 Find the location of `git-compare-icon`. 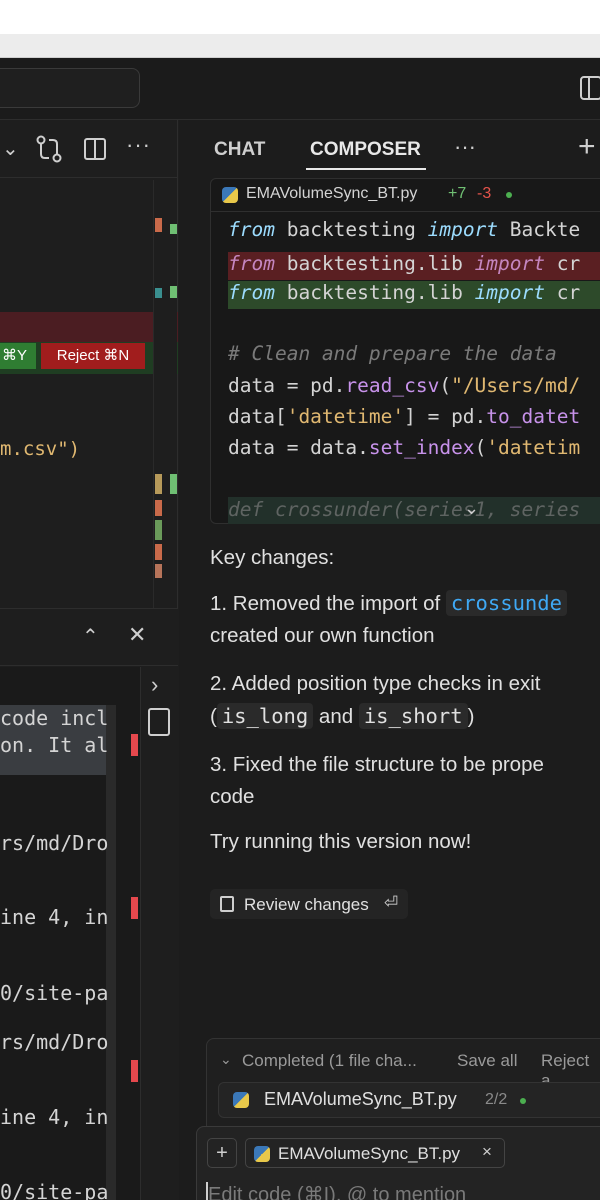

git-compare-icon is located at coordinates (49, 149).